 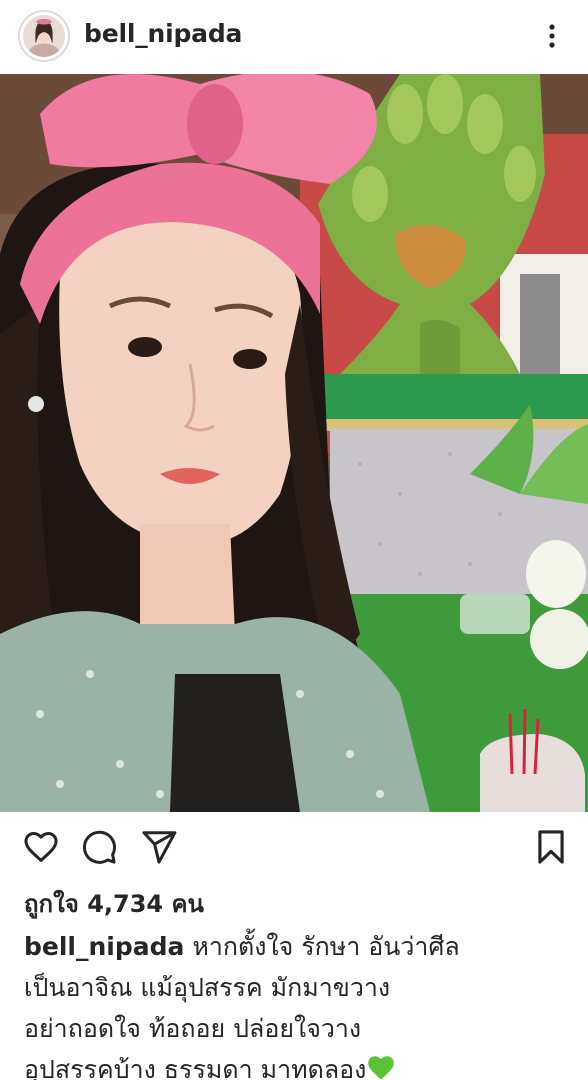 I want to click on post-username: bell_nipada, so click(x=163, y=33).